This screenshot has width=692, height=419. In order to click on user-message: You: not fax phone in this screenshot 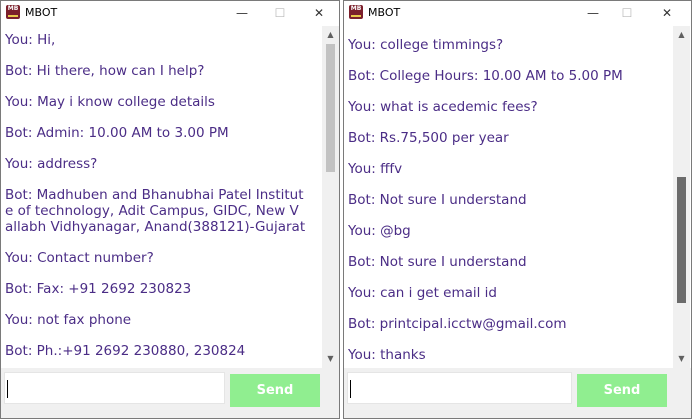, I will do `click(68, 320)`.